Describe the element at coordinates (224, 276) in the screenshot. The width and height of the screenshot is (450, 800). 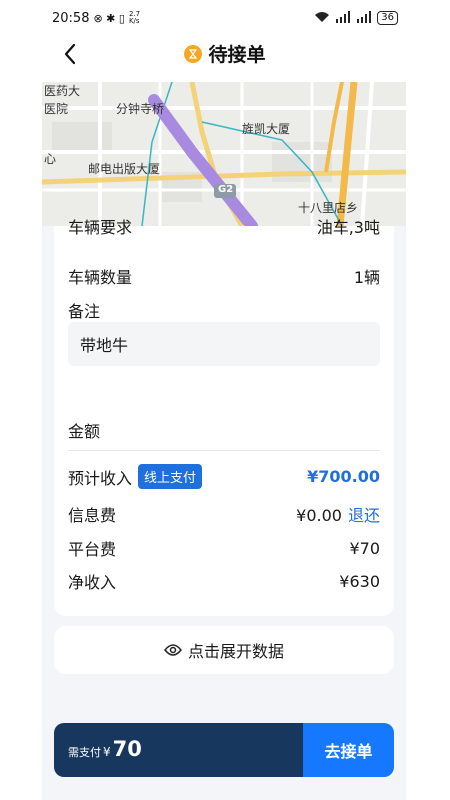
I see `vehicle-count-row: 车辆数量 1辆` at that location.